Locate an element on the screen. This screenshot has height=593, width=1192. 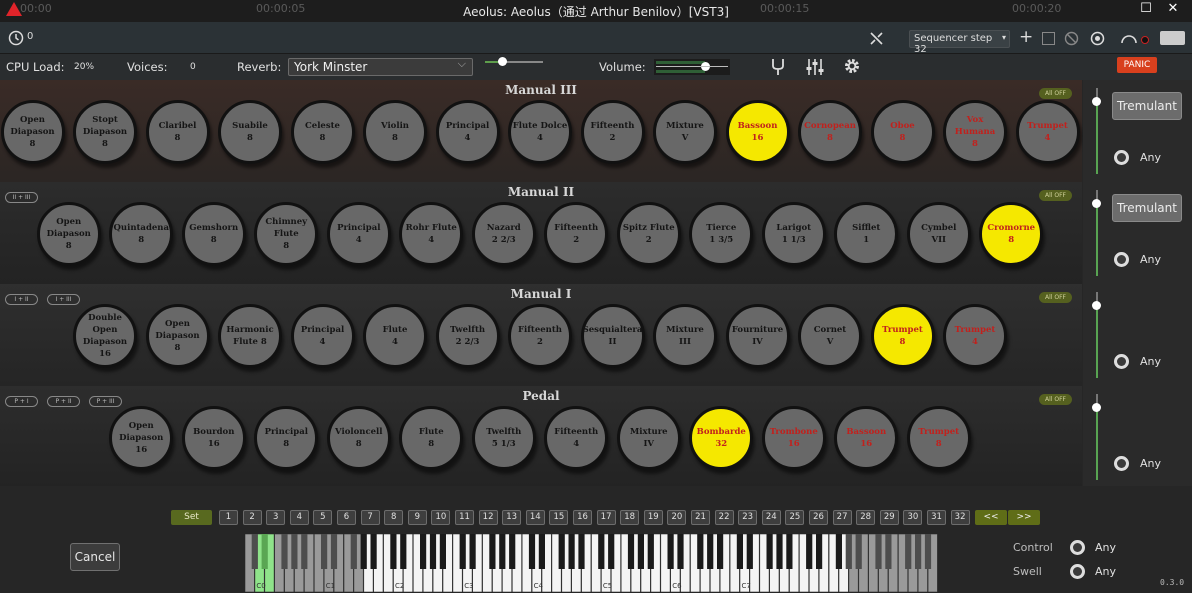
stop-button: Fifteenth 4 is located at coordinates (576, 438).